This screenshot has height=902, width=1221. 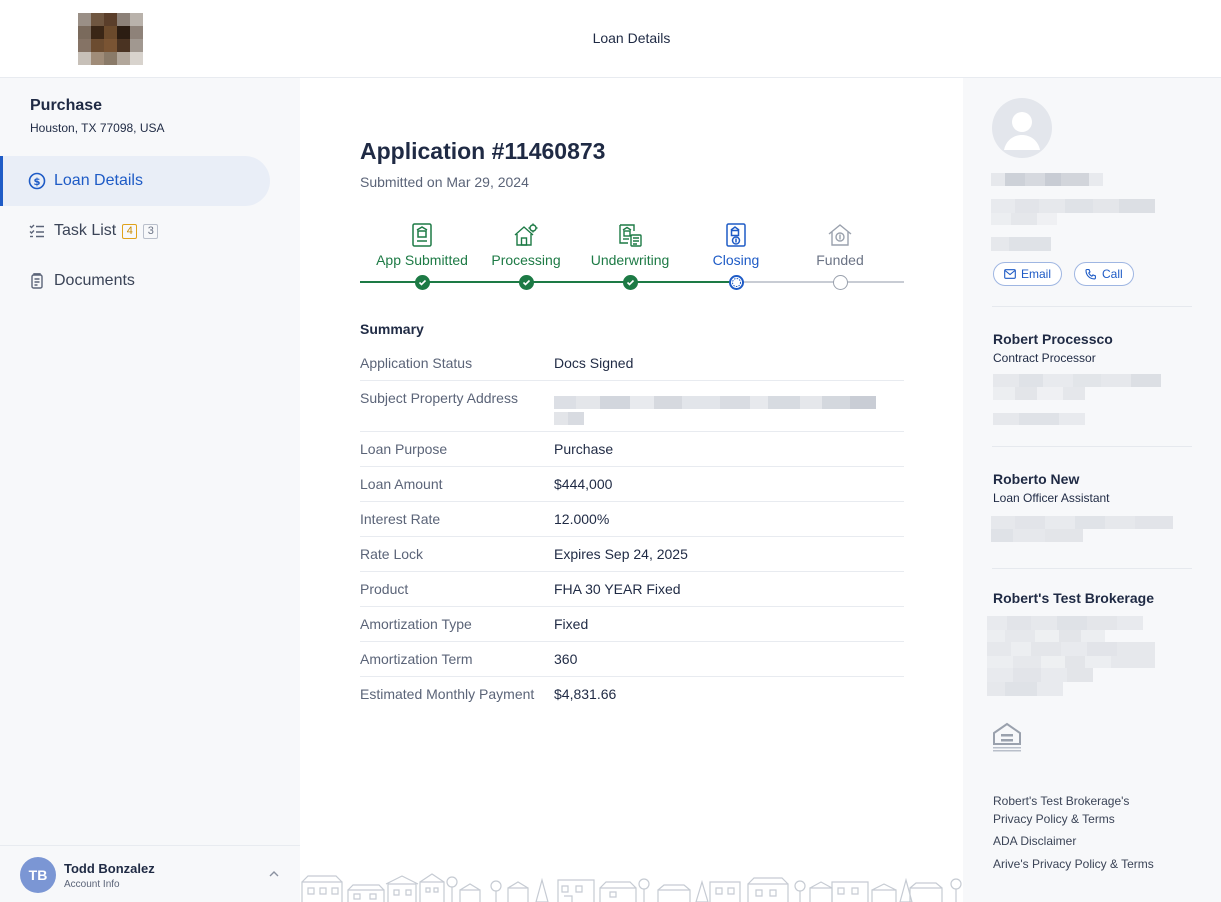 What do you see at coordinates (1007, 737) in the screenshot?
I see `equal-housing-lender-icon` at bounding box center [1007, 737].